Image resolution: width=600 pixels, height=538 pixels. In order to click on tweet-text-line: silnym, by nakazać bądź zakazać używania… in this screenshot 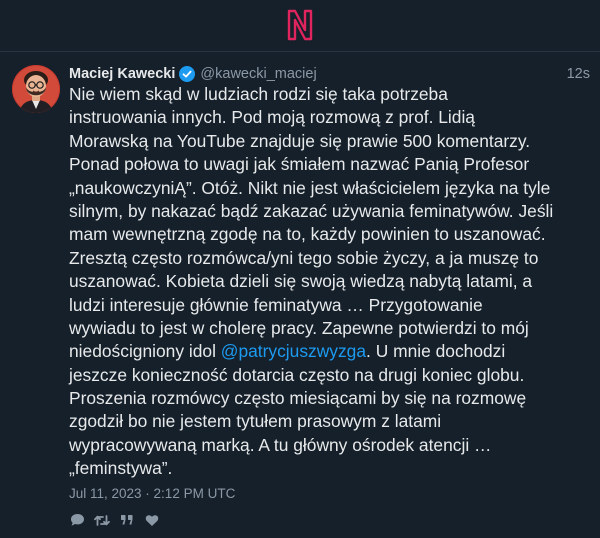, I will do `click(311, 210)`.